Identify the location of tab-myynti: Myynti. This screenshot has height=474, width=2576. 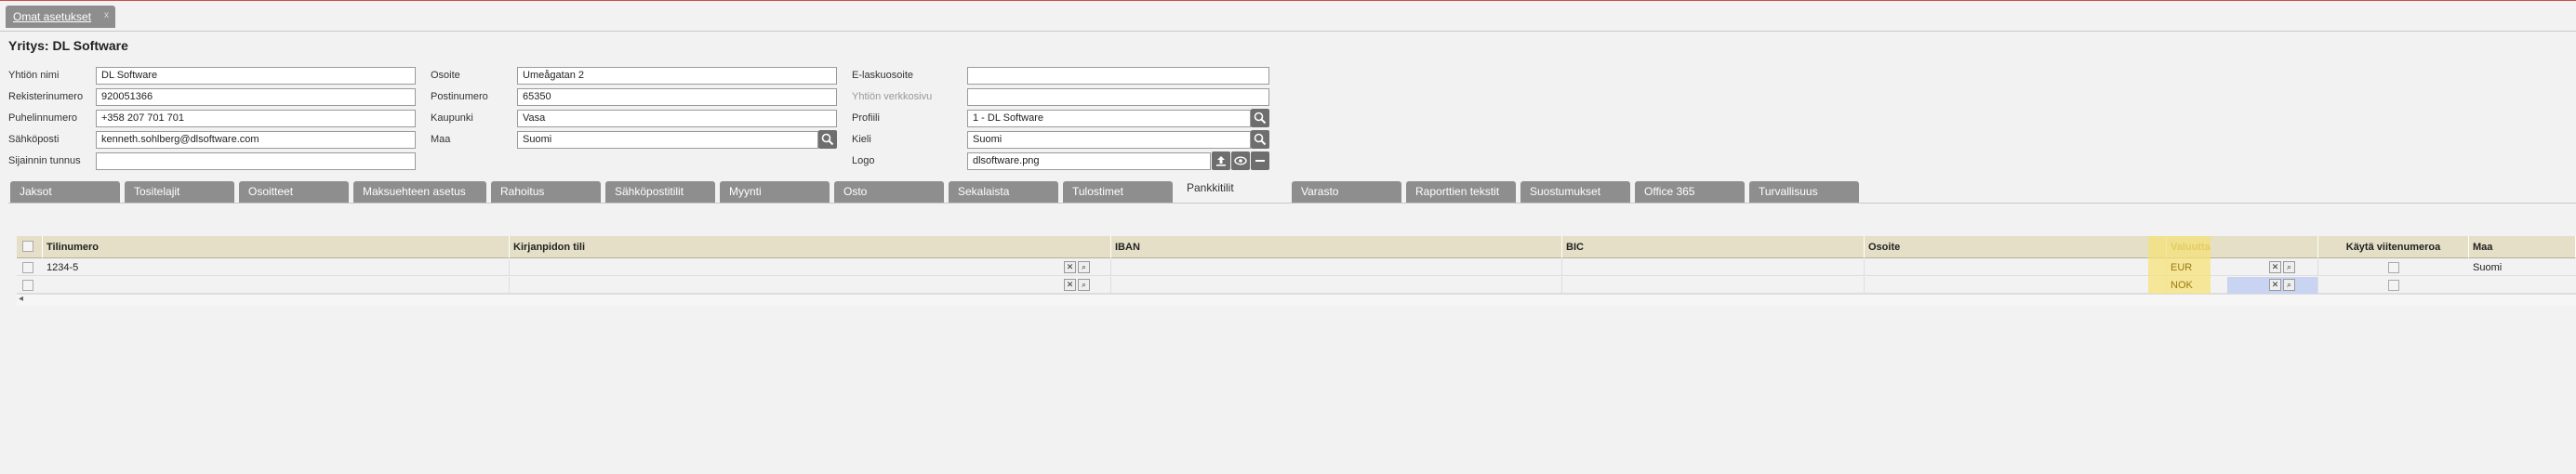
(775, 192).